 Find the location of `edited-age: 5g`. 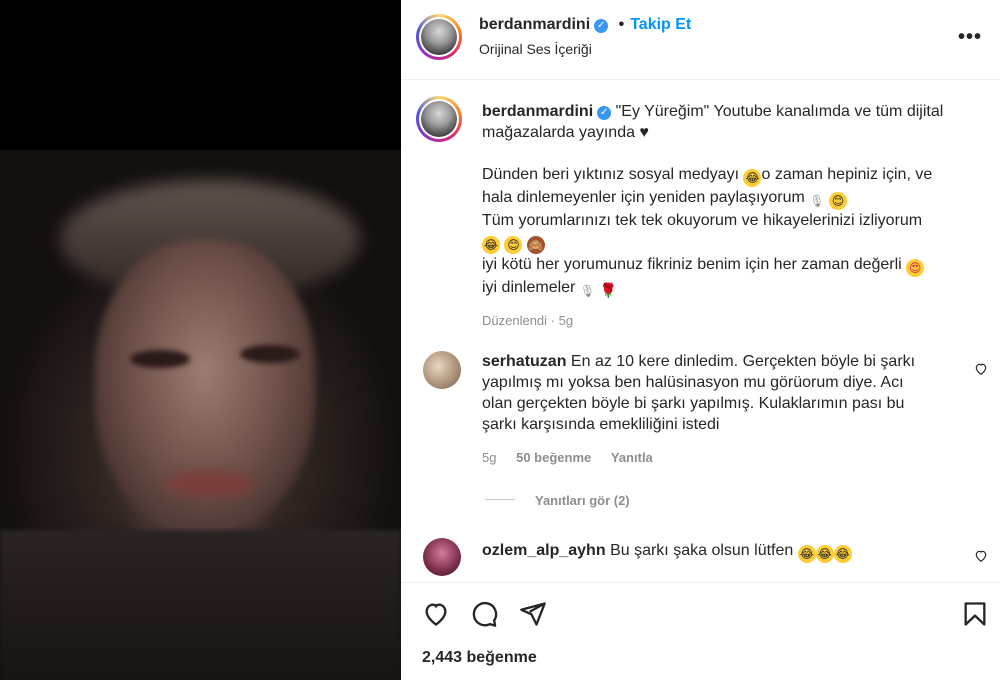

edited-age: 5g is located at coordinates (566, 320).